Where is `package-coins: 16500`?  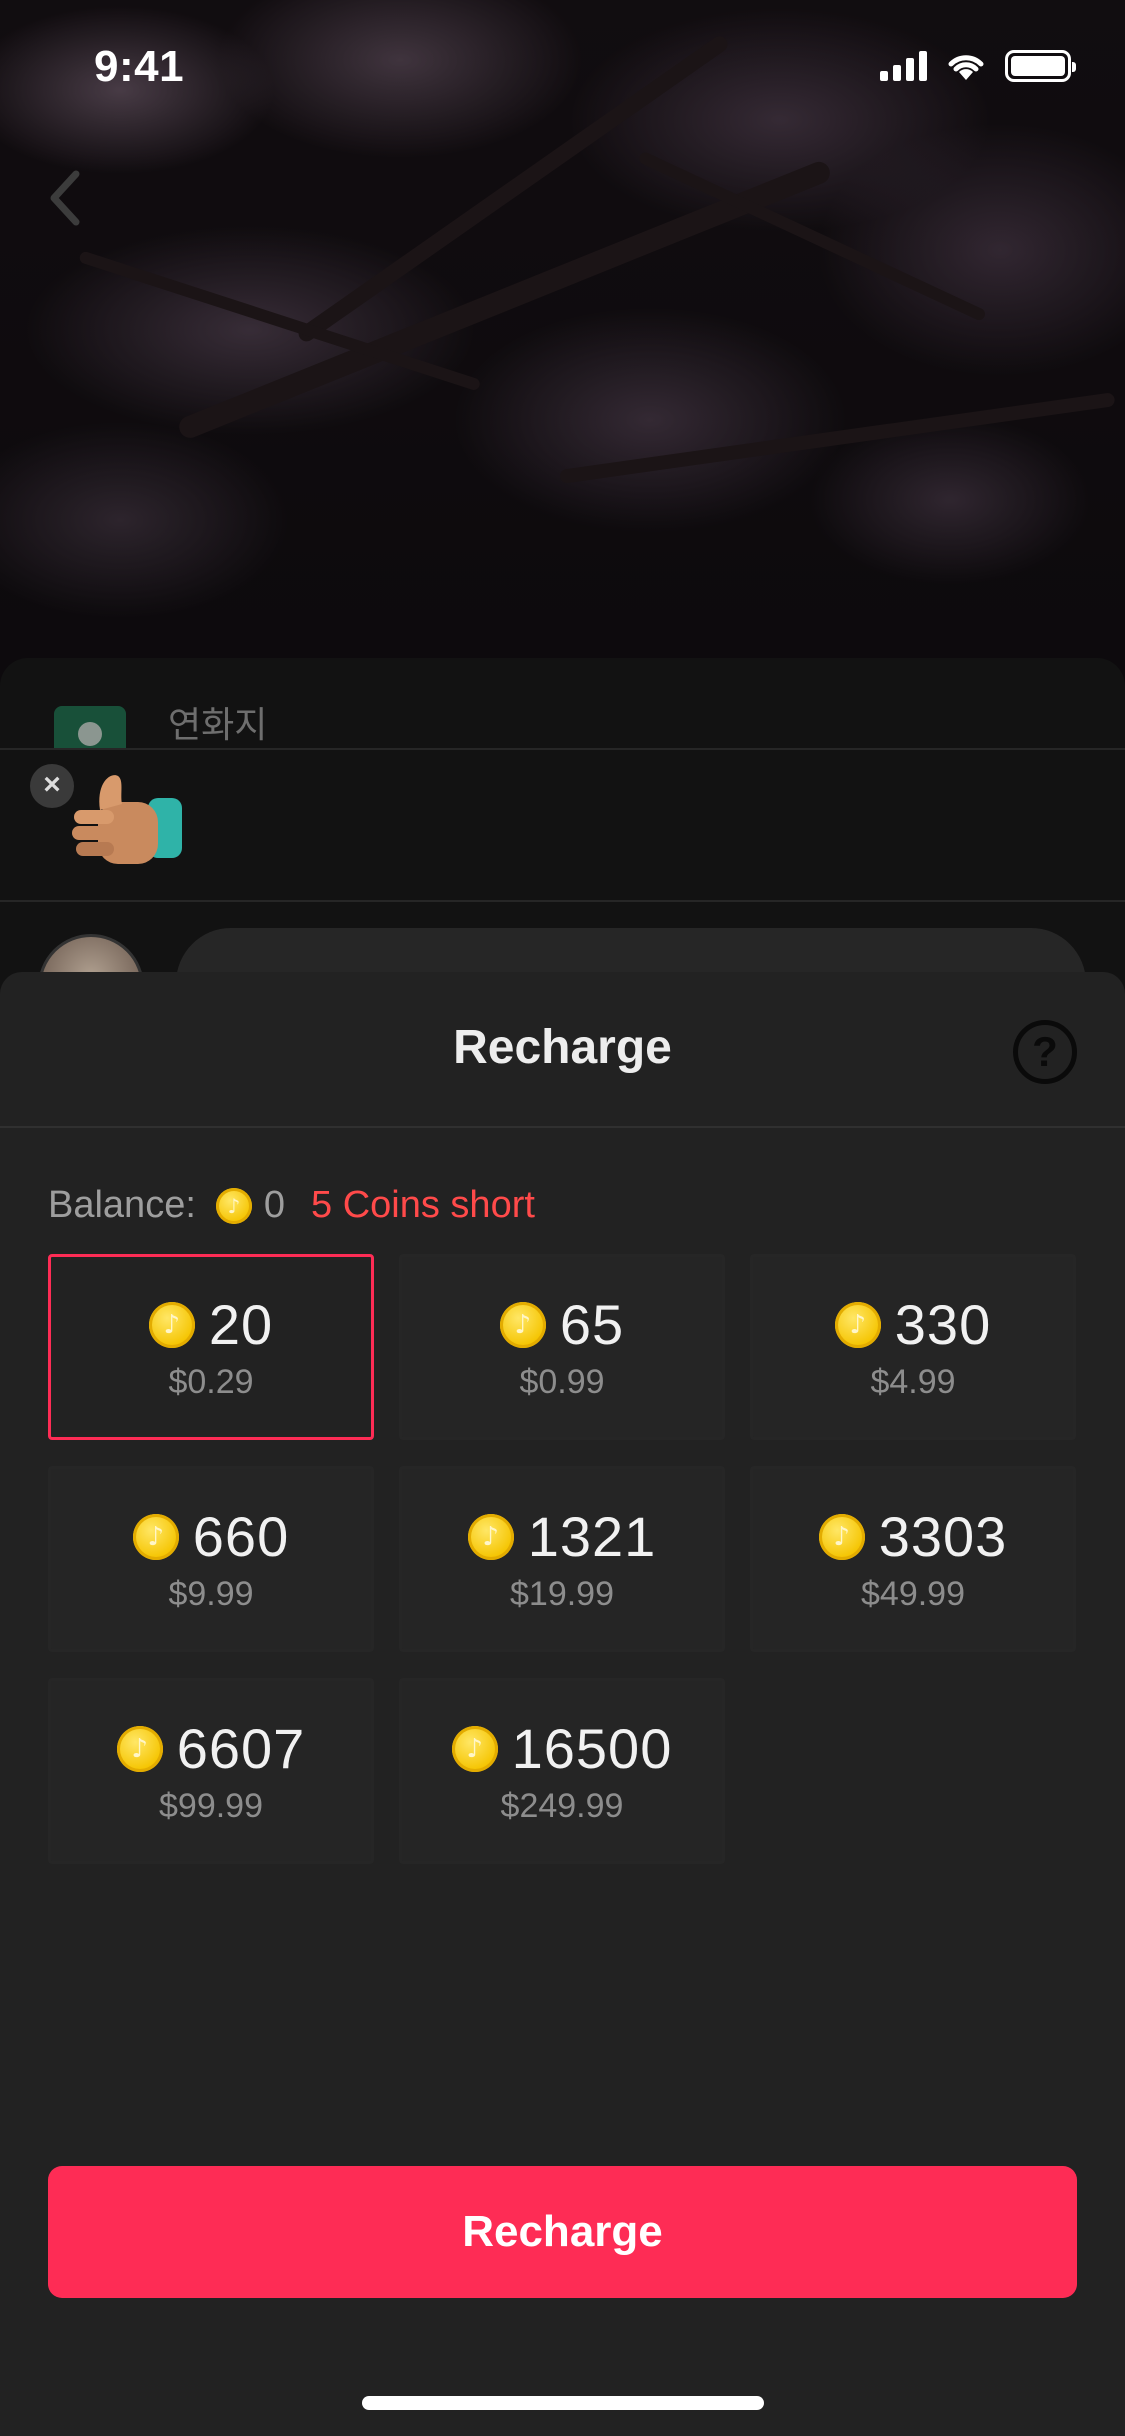 package-coins: 16500 is located at coordinates (592, 1748).